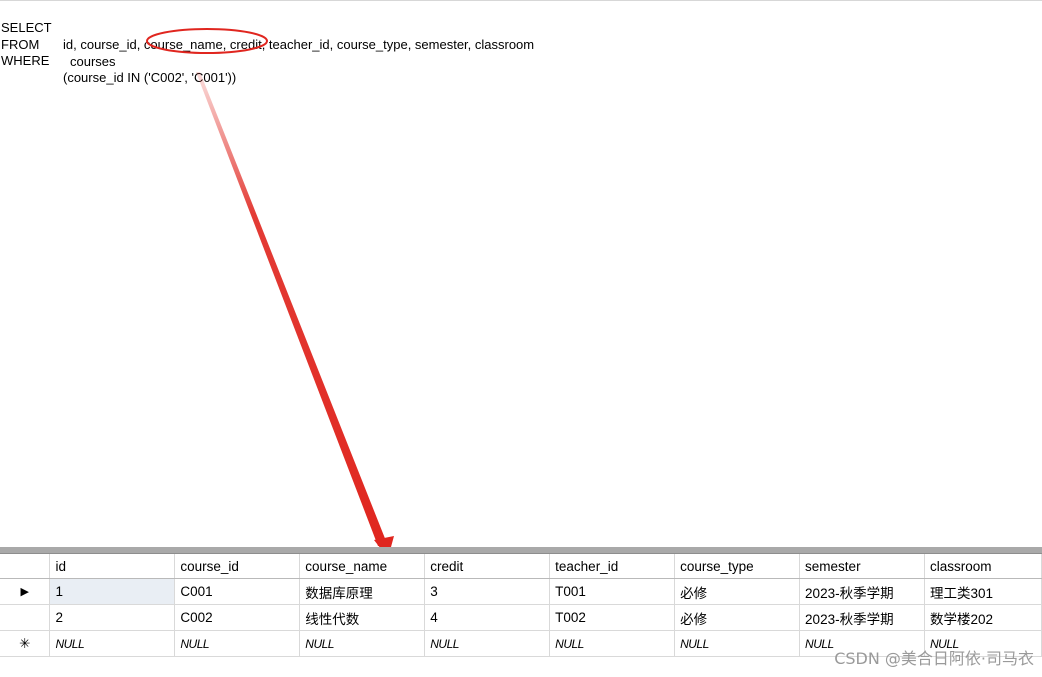 This screenshot has width=1042, height=677. Describe the element at coordinates (521, 0) in the screenshot. I see `editor-top-border` at that location.